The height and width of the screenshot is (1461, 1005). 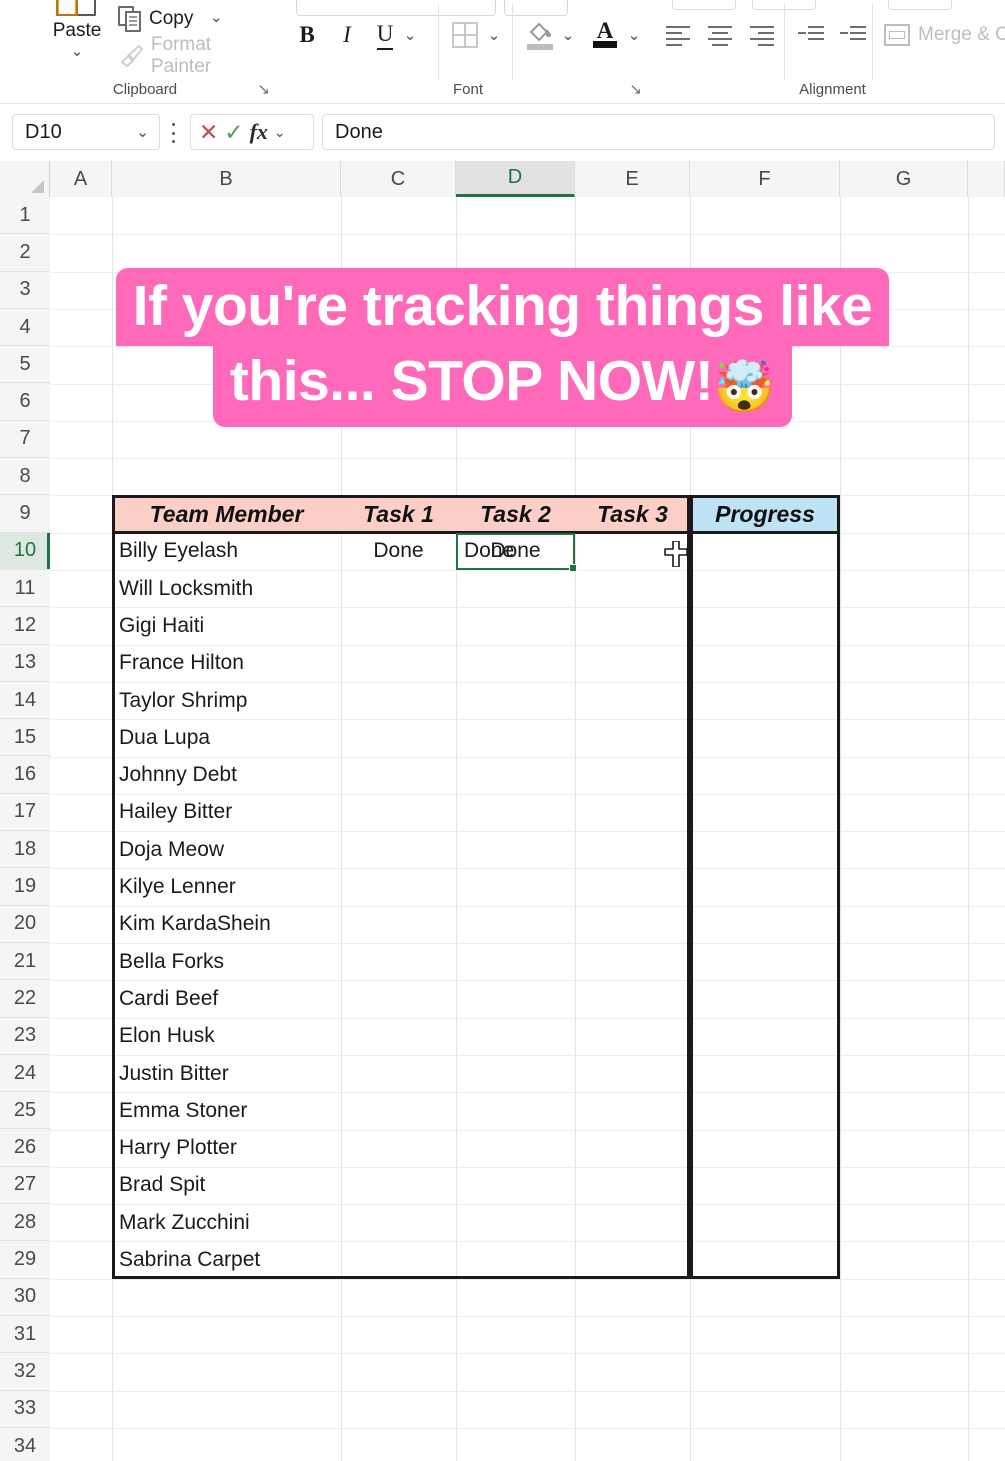 I want to click on select-all-corner, so click(x=25, y=179).